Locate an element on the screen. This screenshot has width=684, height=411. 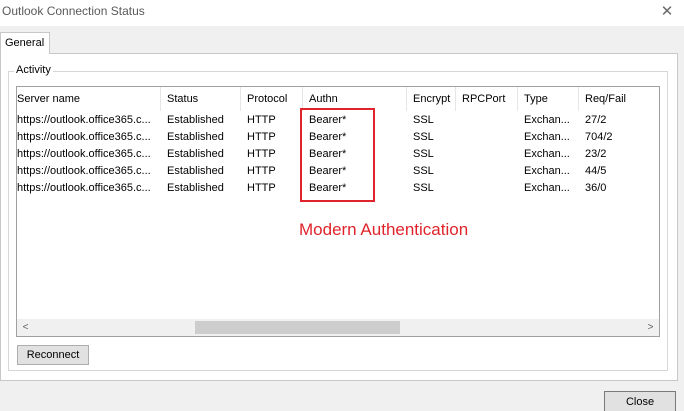
cell-req-fail: 27/2 is located at coordinates (596, 120).